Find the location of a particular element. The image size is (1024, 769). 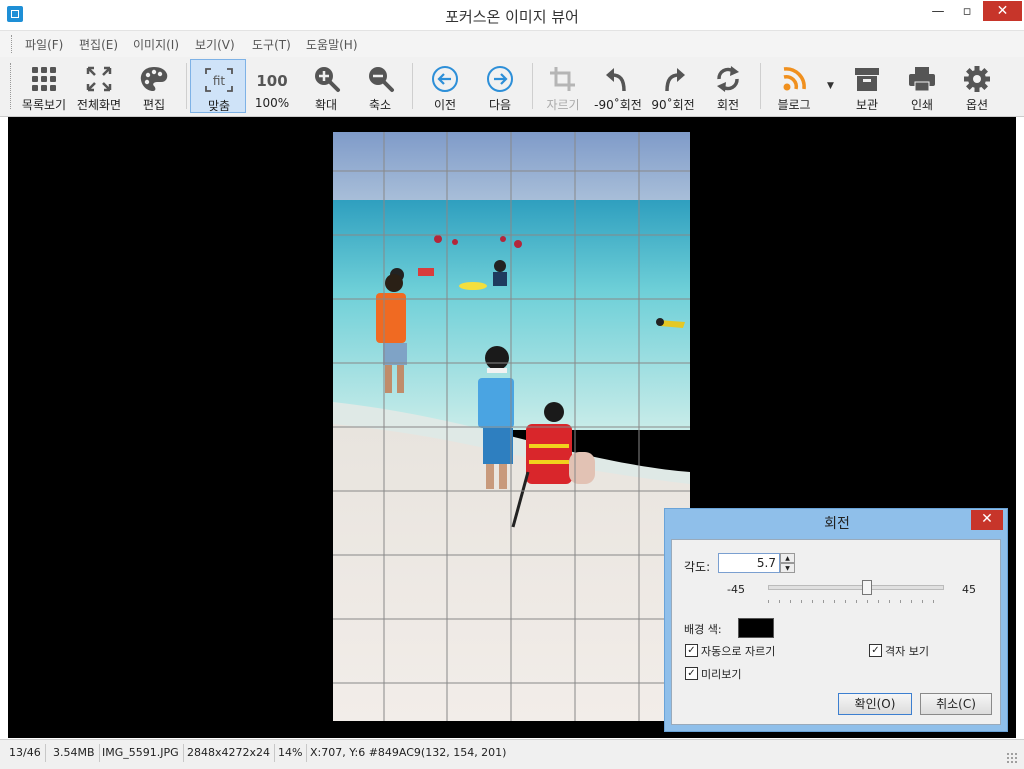

actual-size-icon-text: 100 is located at coordinates (271, 81).